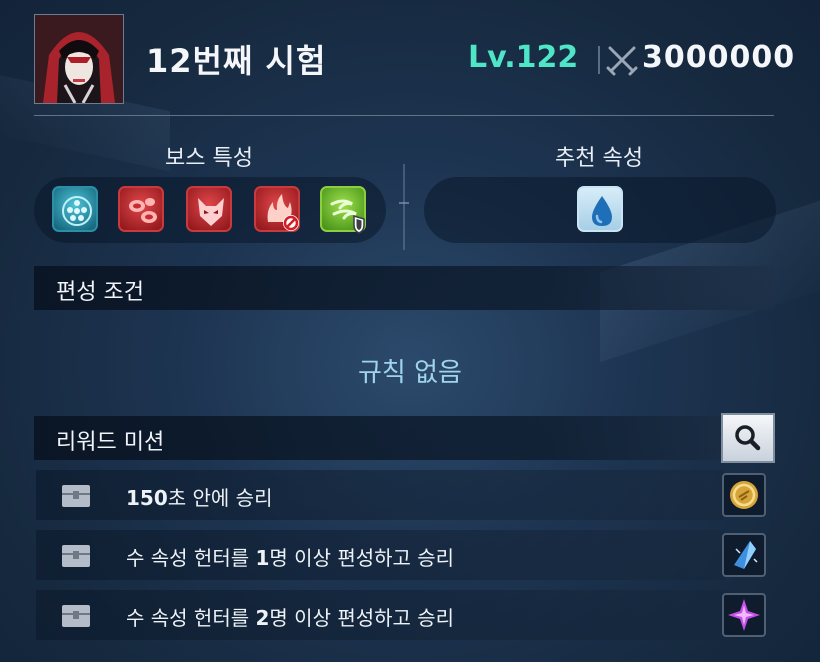 This screenshot has width=820, height=662. What do you see at coordinates (523, 57) in the screenshot?
I see `level-label: Lv.122` at bounding box center [523, 57].